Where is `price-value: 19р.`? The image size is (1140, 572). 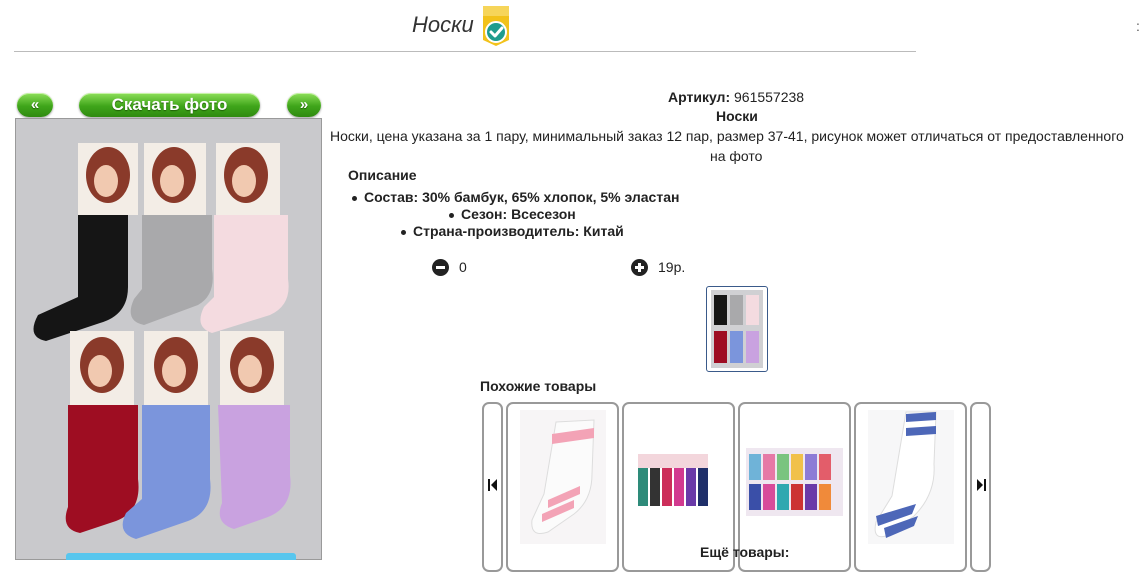 price-value: 19р. is located at coordinates (672, 267).